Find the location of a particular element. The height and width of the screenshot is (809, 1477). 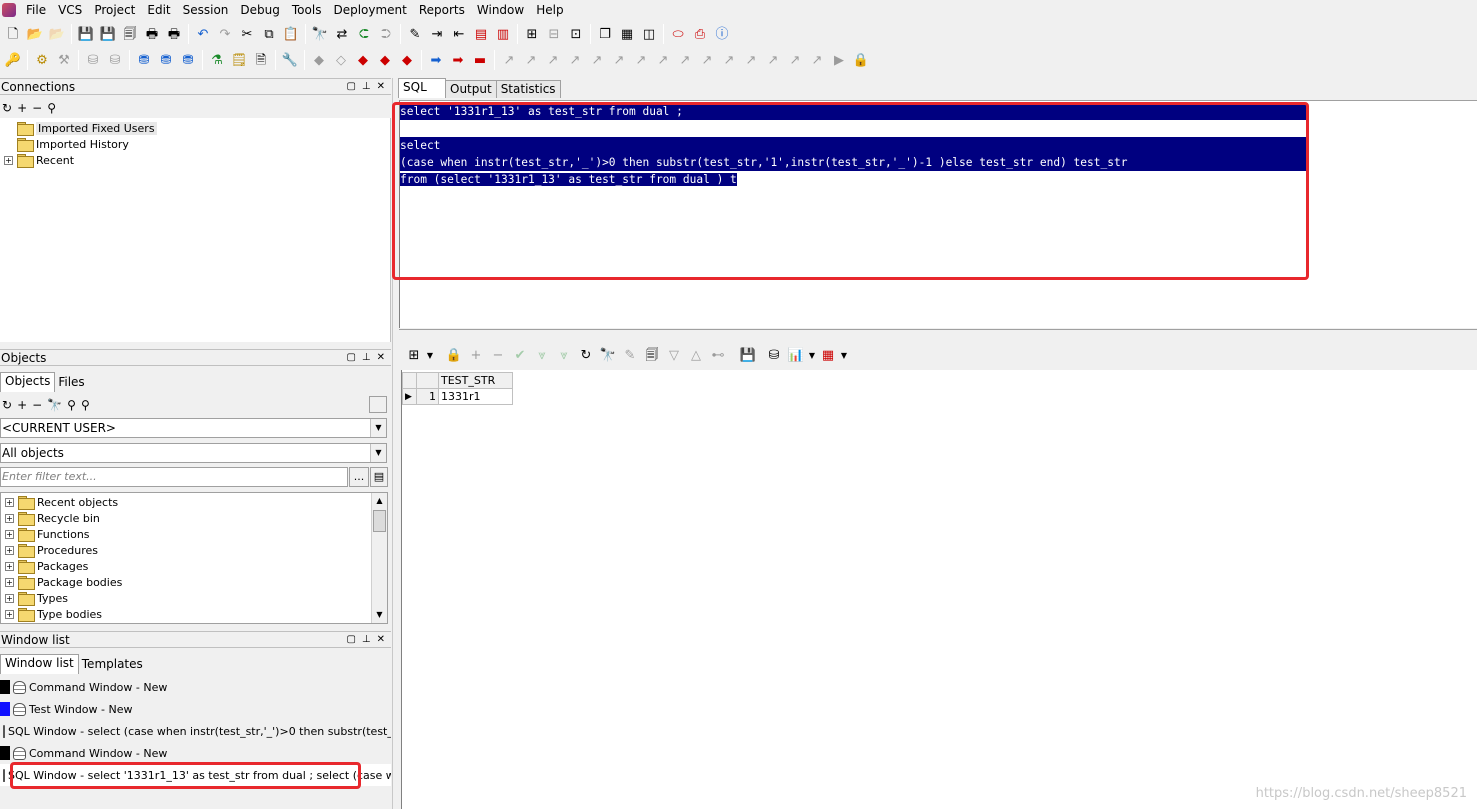

next-icon: △ is located at coordinates (696, 355).